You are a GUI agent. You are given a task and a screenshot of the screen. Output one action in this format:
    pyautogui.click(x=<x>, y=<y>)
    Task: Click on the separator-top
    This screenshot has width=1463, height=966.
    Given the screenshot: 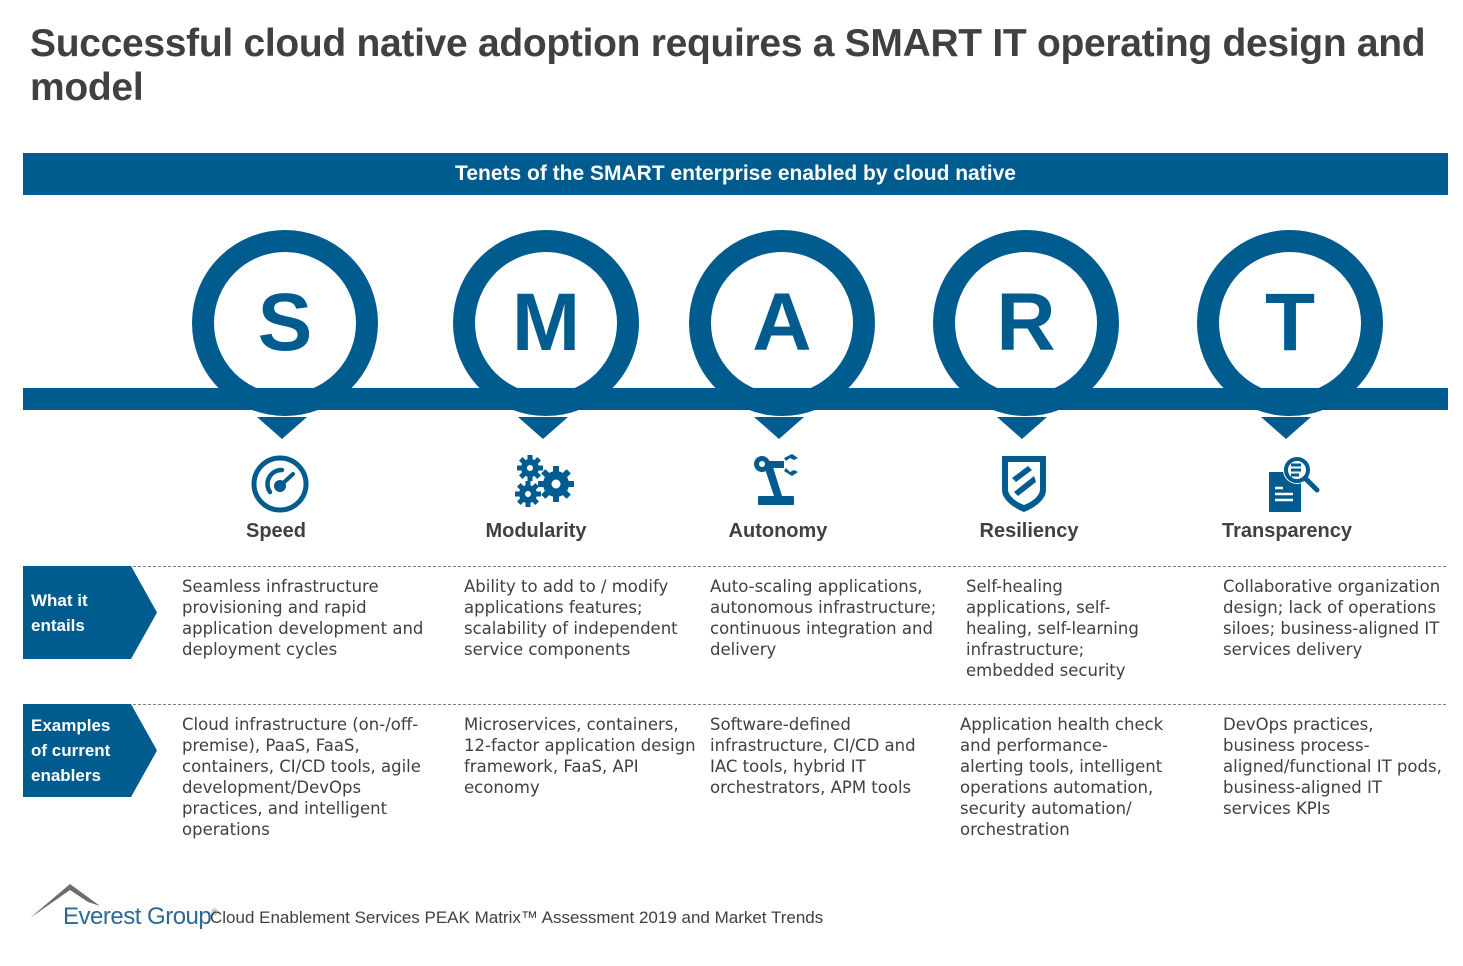 What is the action you would take?
    pyautogui.click(x=789, y=566)
    